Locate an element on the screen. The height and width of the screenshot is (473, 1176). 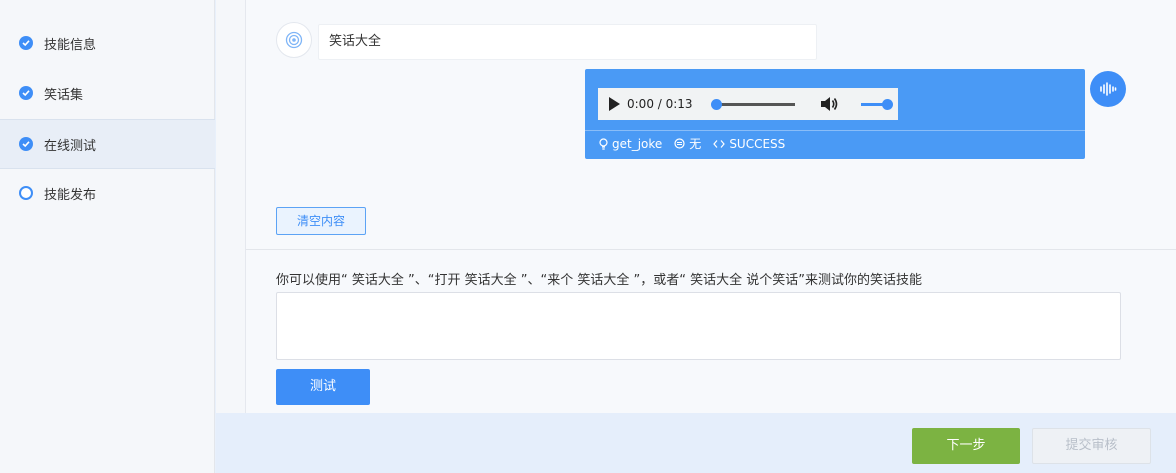
submit-review-button: 提交审核 is located at coordinates (1091, 446).